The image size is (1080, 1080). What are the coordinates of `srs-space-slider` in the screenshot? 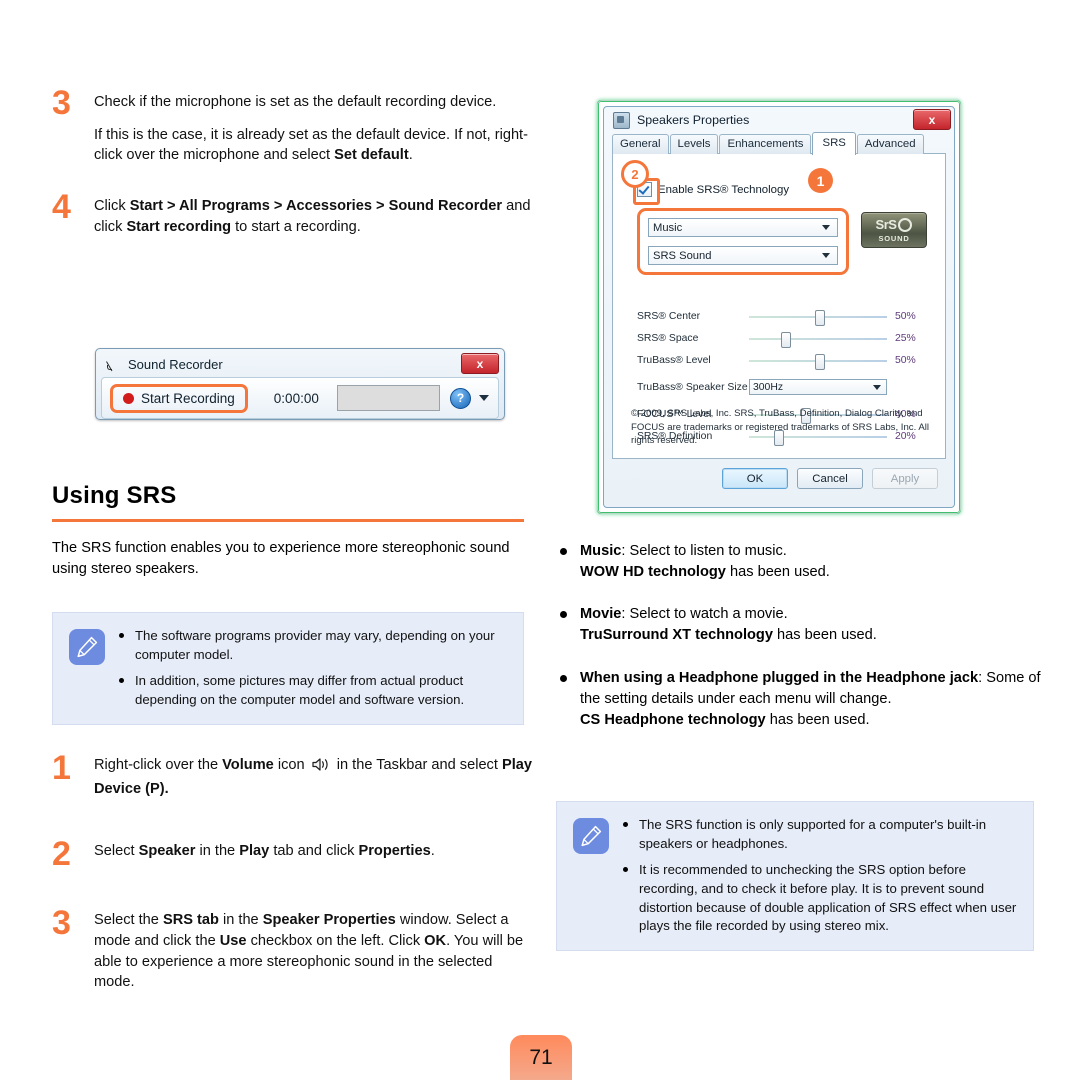 It's located at (818, 339).